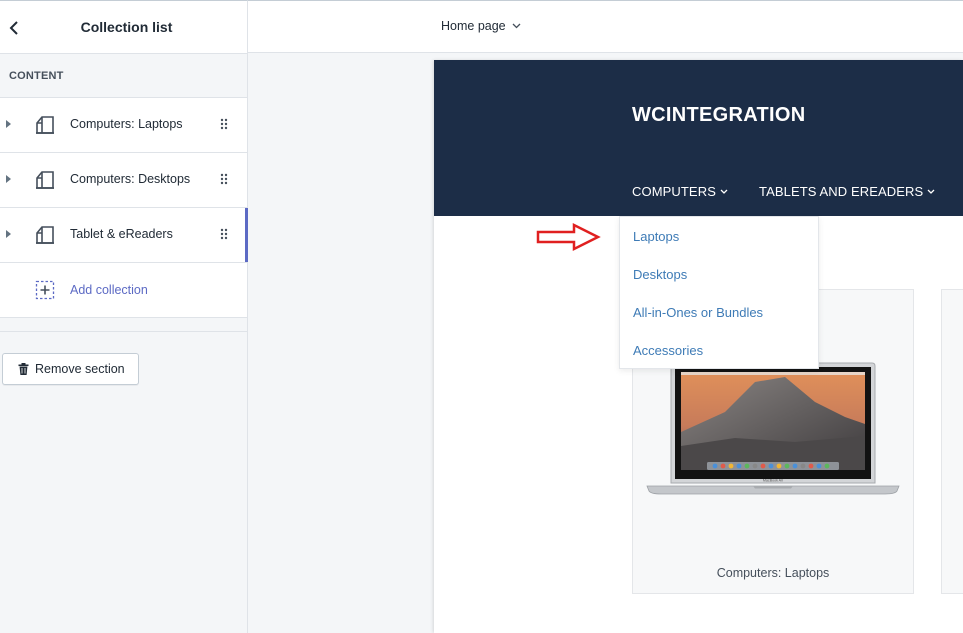 This screenshot has height=633, width=963. Describe the element at coordinates (660, 274) in the screenshot. I see `dropdown-item-desktops: Desktops` at that location.